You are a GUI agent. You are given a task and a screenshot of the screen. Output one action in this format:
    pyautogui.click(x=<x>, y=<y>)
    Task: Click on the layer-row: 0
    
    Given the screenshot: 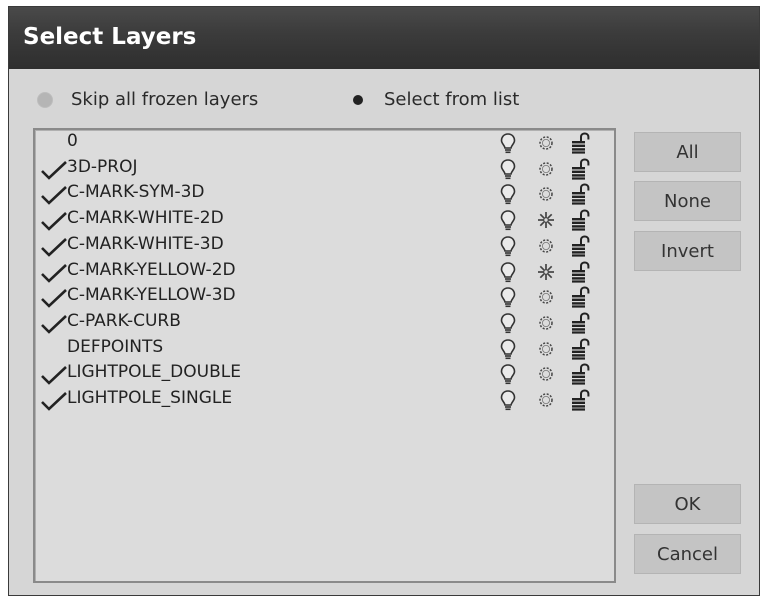 What is the action you would take?
    pyautogui.click(x=324, y=143)
    